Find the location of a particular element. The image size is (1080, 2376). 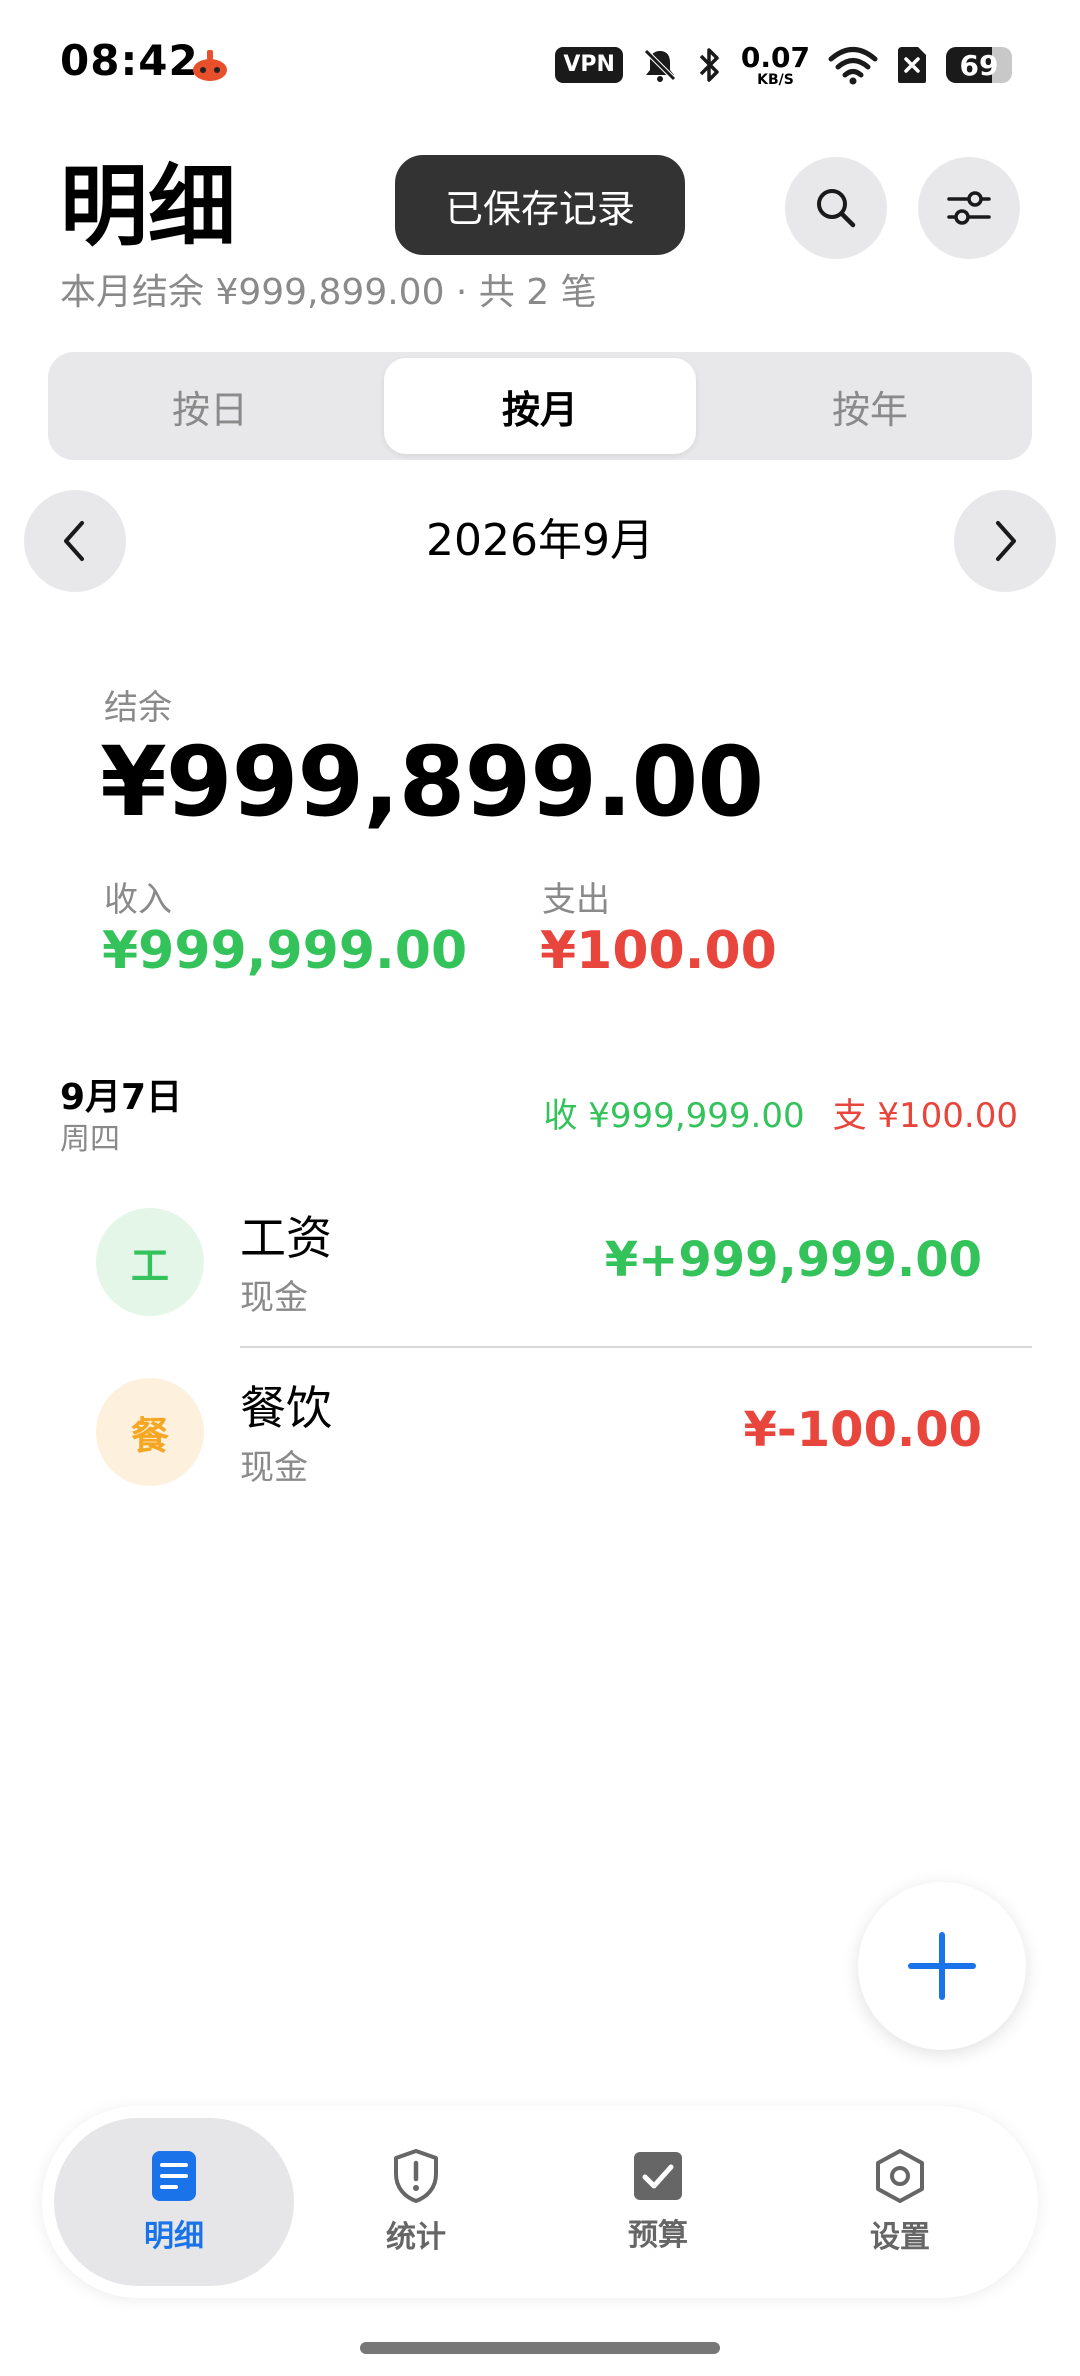

battery-indicator: 69 is located at coordinates (979, 65).